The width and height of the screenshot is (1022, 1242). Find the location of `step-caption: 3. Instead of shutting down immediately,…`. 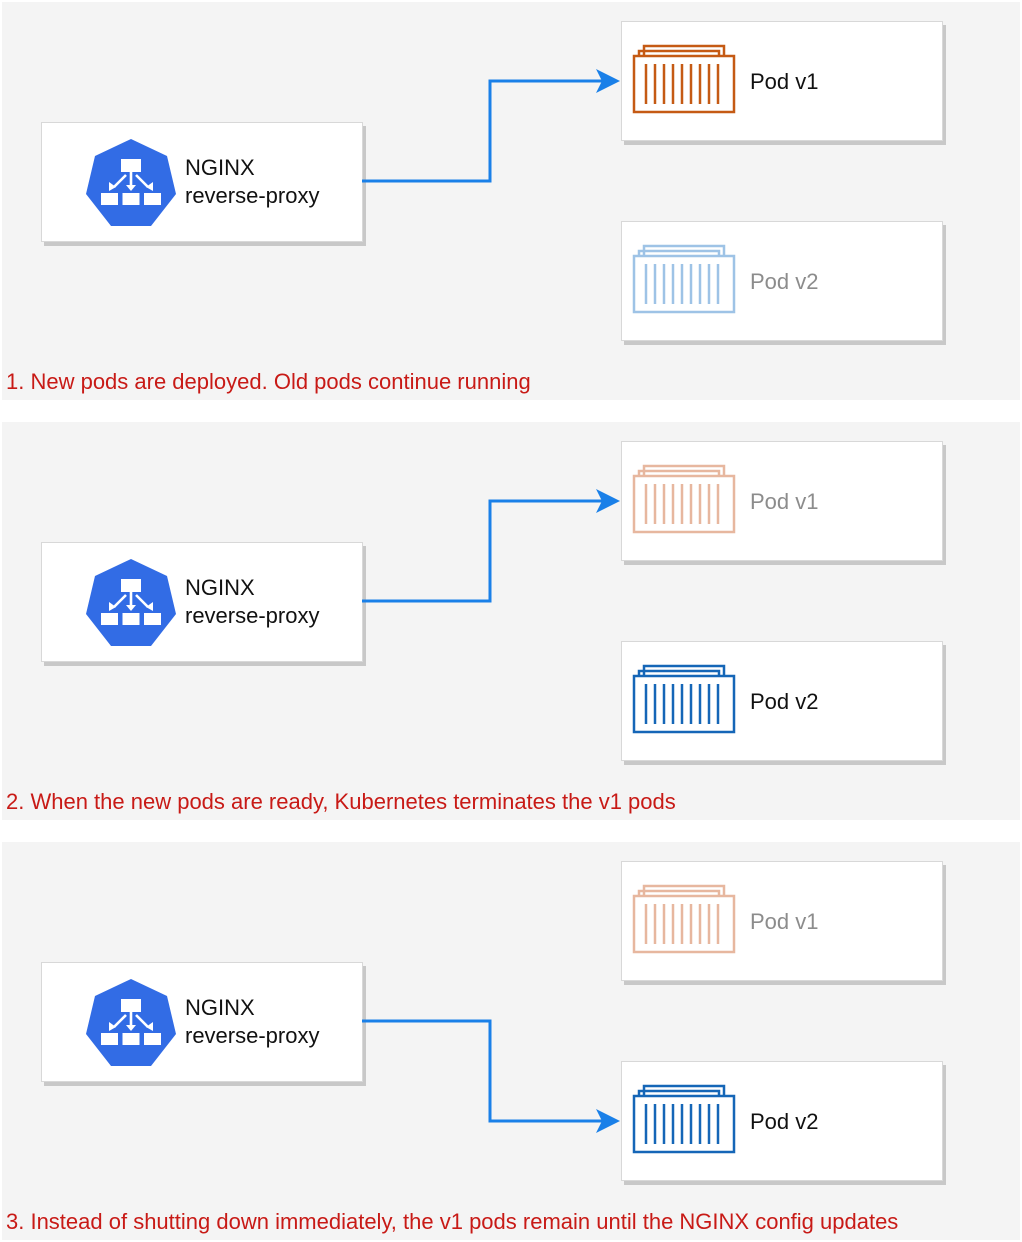

step-caption: 3. Instead of shutting down immediately,… is located at coordinates (452, 1221).